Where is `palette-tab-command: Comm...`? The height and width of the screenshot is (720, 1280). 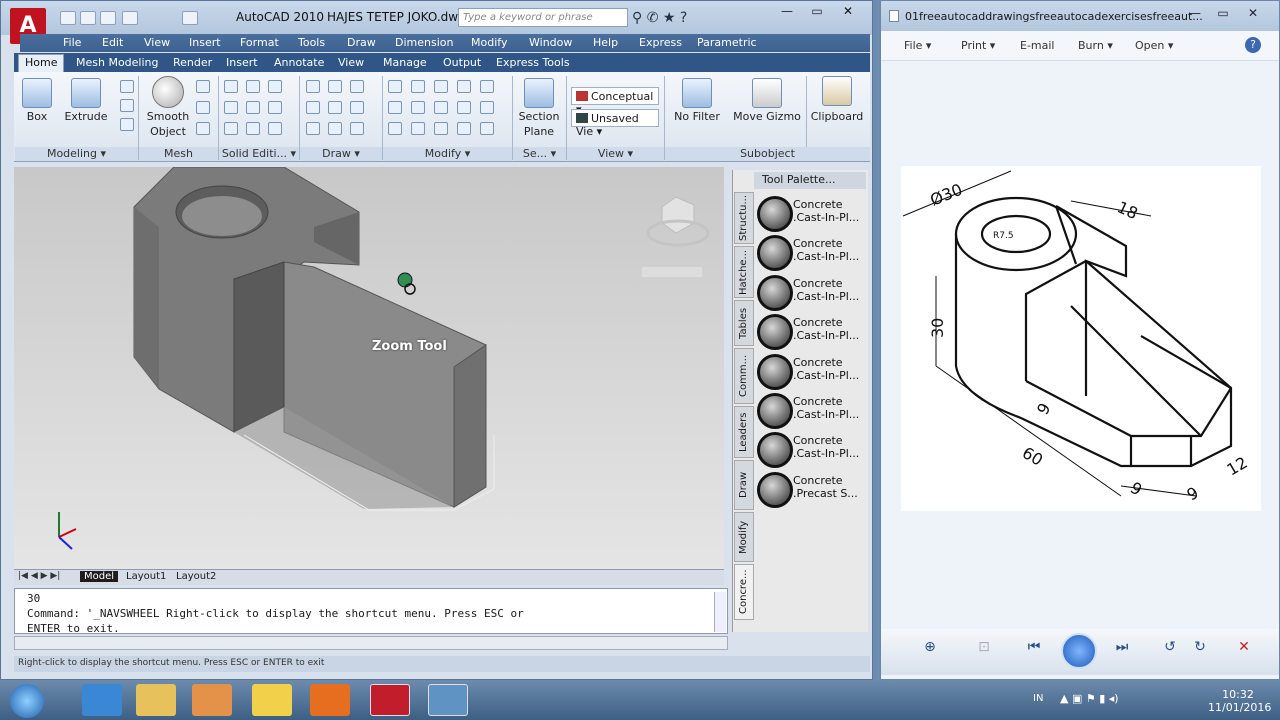 palette-tab-command: Comm... is located at coordinates (744, 376).